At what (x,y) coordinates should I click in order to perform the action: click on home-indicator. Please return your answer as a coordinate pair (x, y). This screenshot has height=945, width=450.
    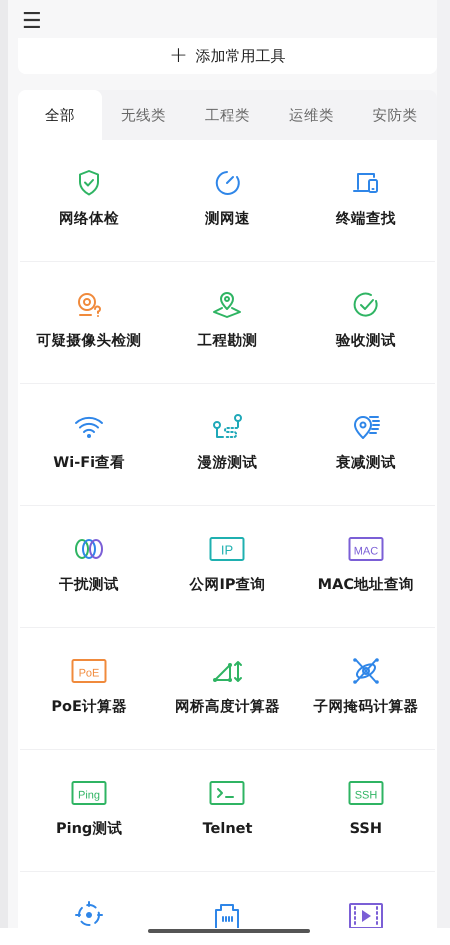
    Looking at the image, I should click on (229, 931).